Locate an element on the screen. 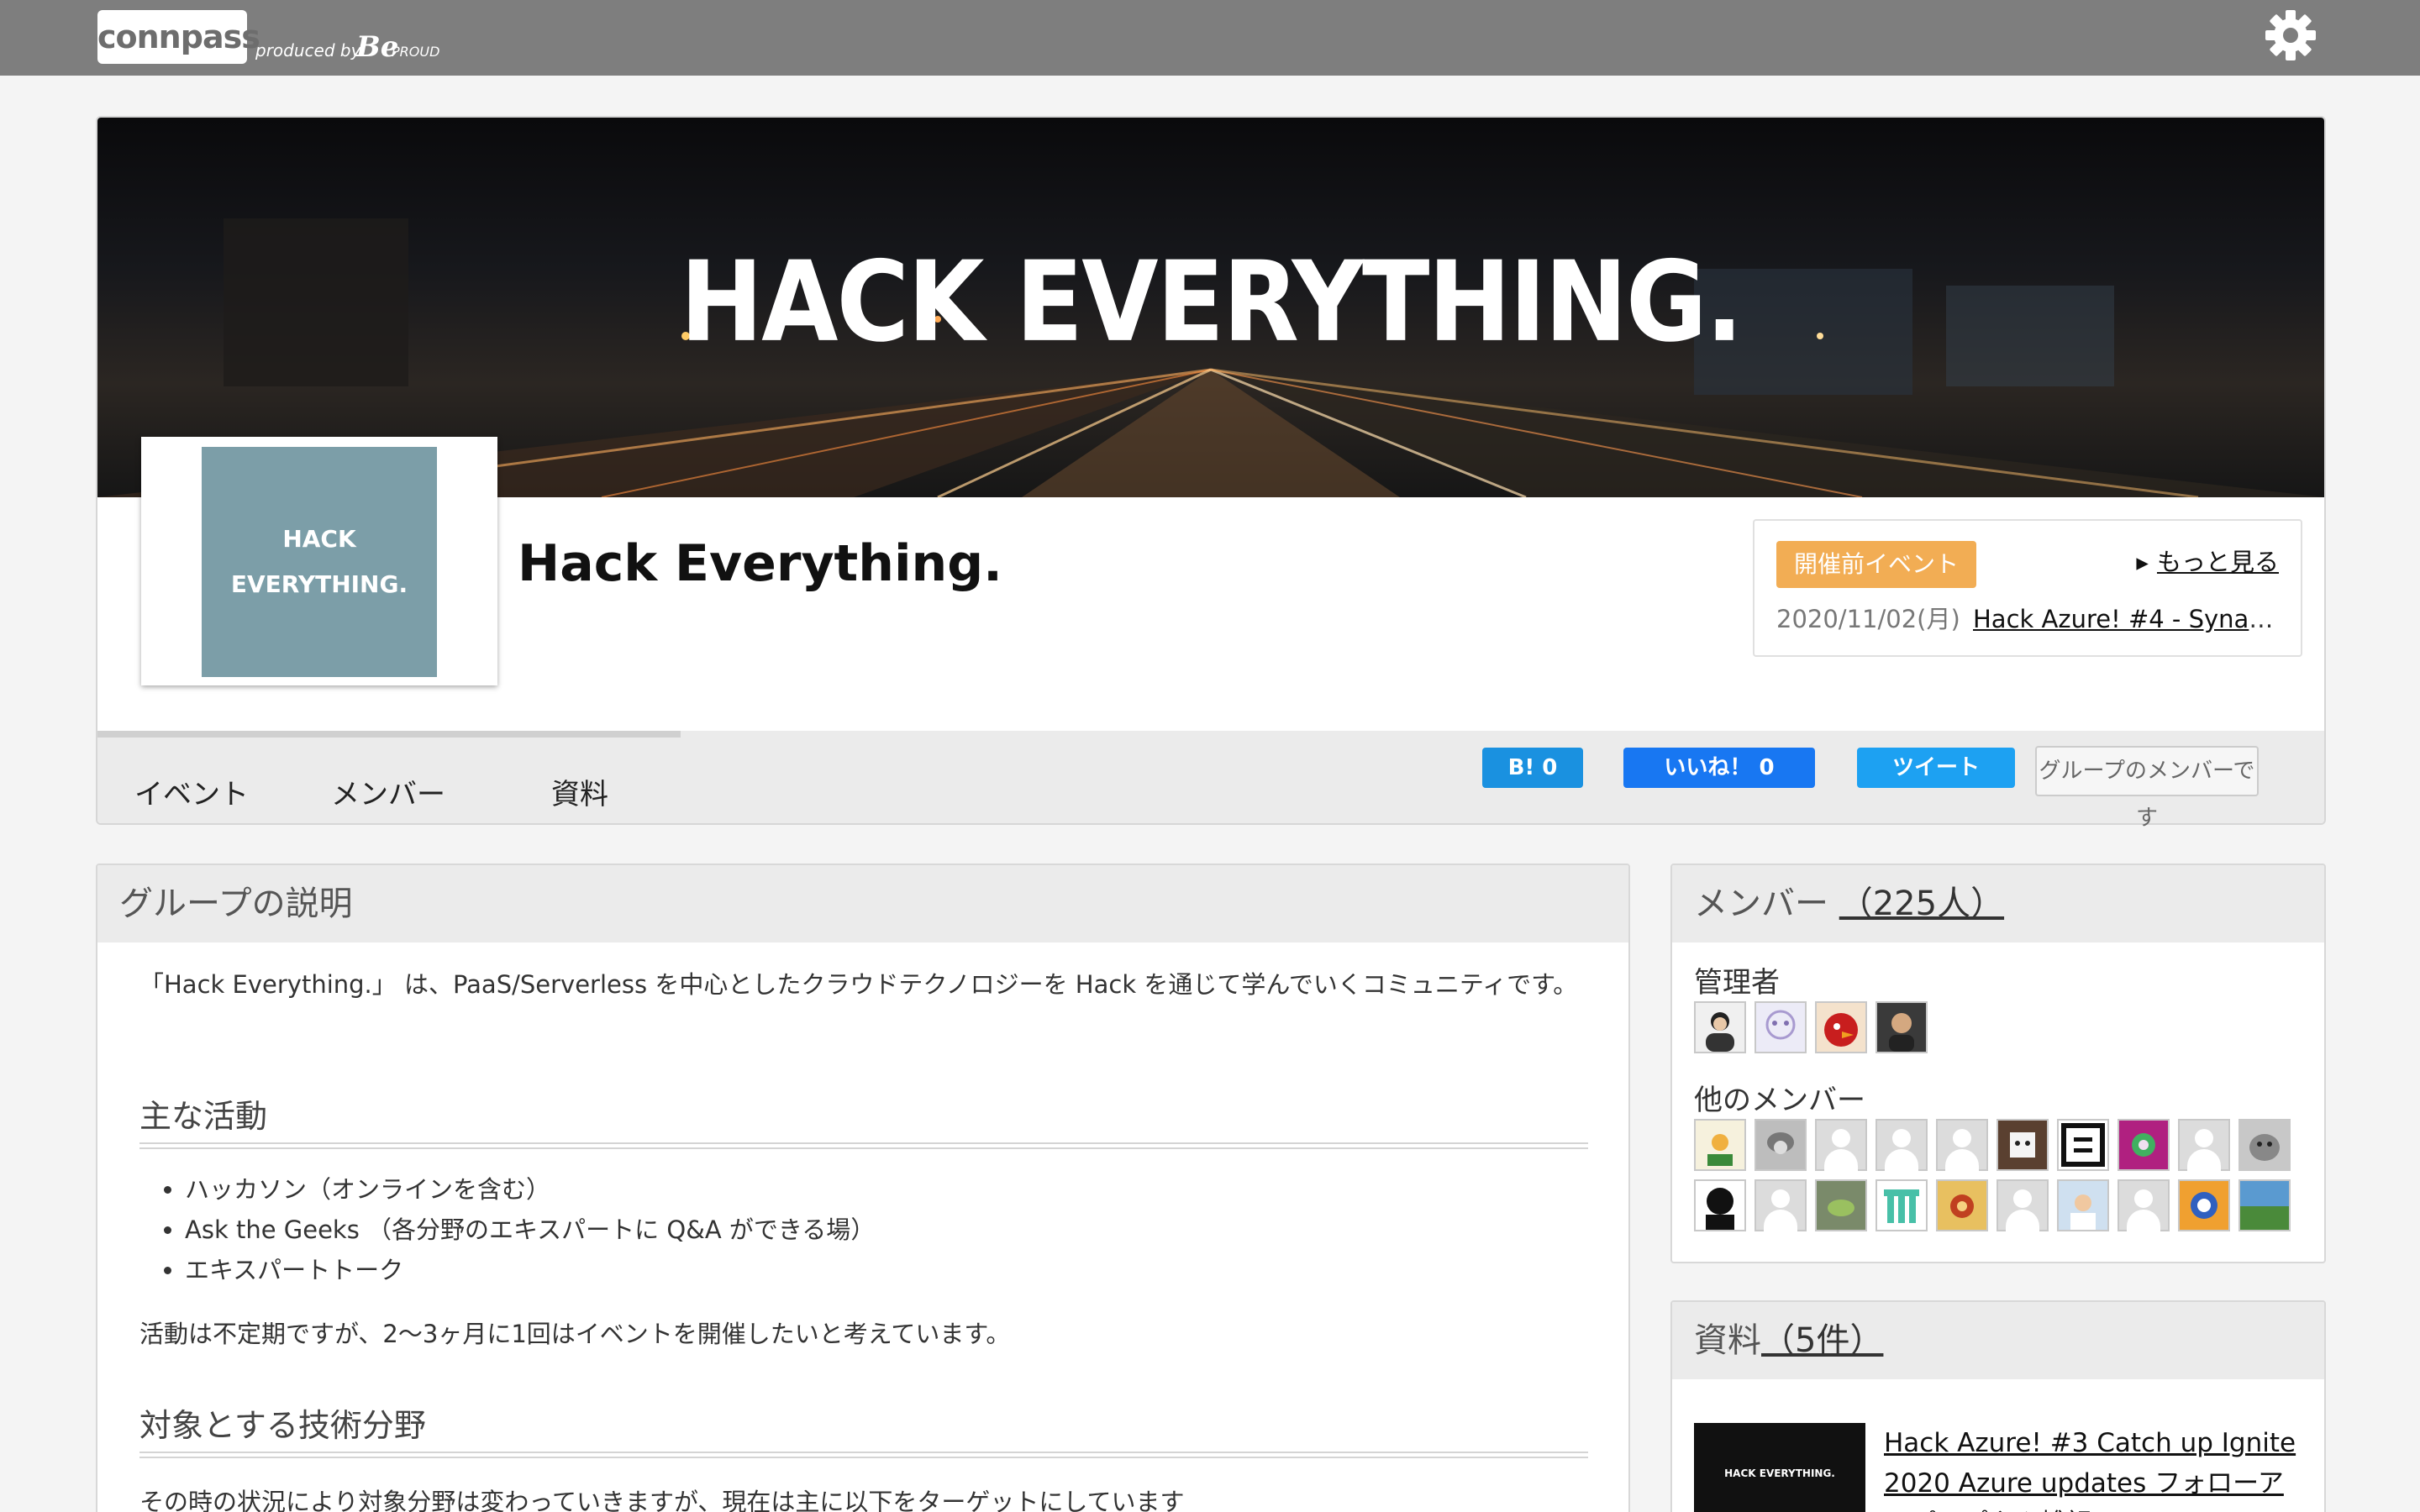 The width and height of the screenshot is (2420, 1512). active-tab-indicator is located at coordinates (389, 734).